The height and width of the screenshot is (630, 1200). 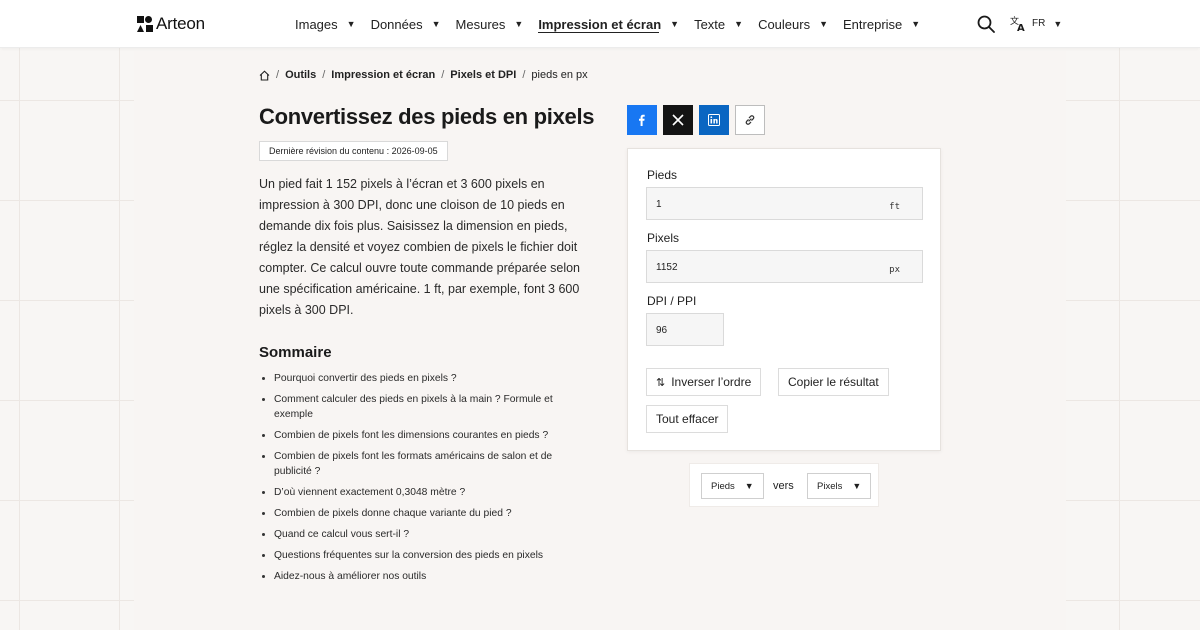 What do you see at coordinates (667, 267) in the screenshot?
I see `pixels-value: 1152` at bounding box center [667, 267].